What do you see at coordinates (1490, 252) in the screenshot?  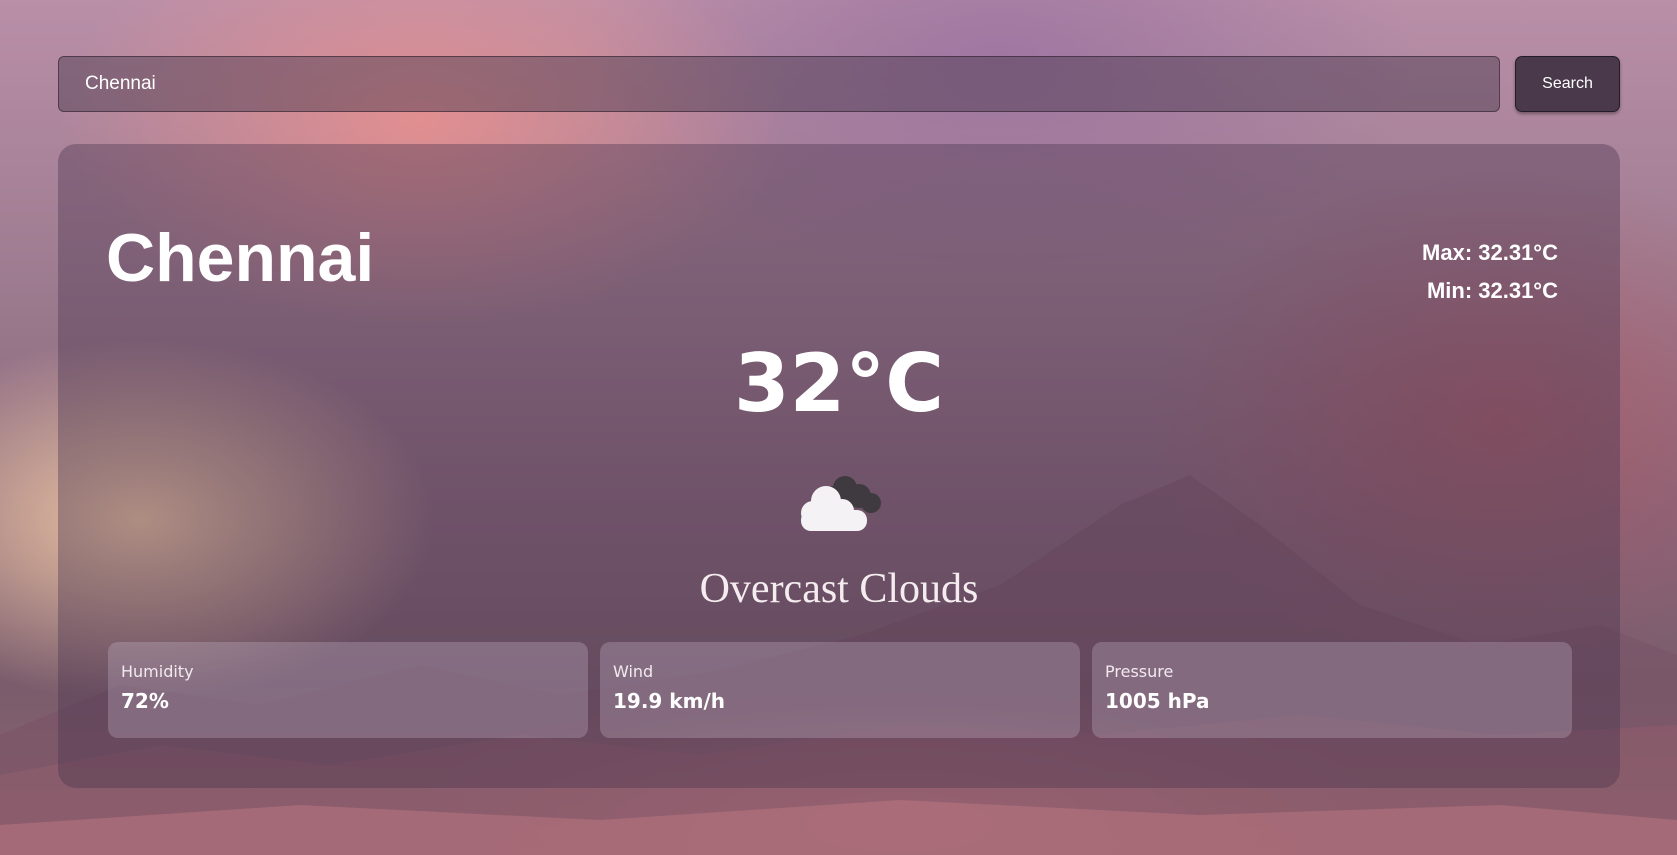 I see `max-temperature: Max: 32.31°C` at bounding box center [1490, 252].